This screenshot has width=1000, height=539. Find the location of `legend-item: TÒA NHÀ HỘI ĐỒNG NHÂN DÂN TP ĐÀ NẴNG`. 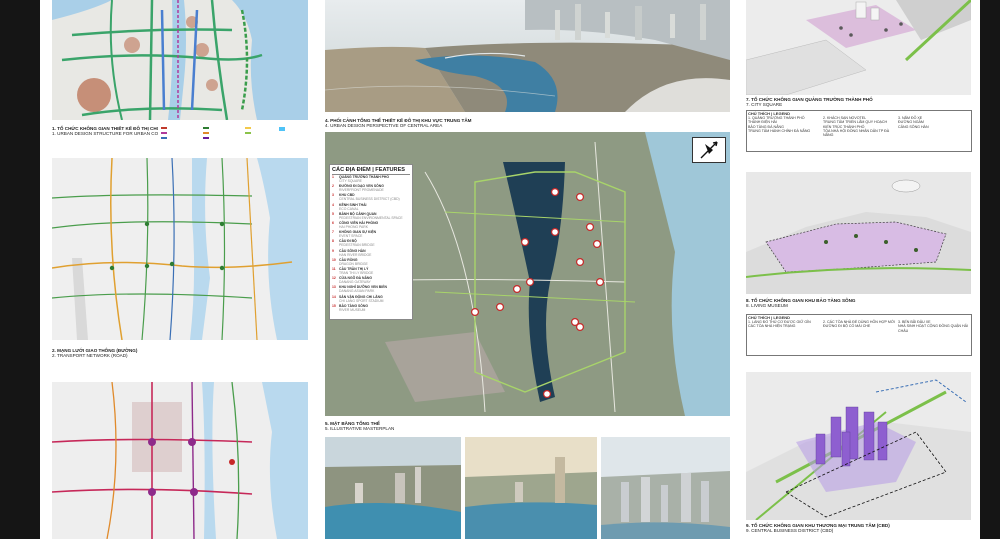

legend-item: TÒA NHÀ HỘI ĐỒNG NHÂN DÂN TP ĐÀ NẴNG is located at coordinates (856, 133).